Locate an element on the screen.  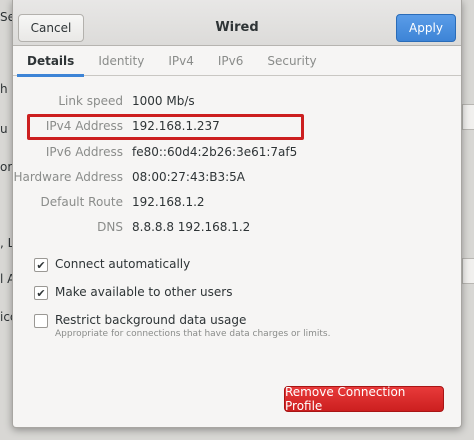
detail-value: fe80::60d4:2b26:3e61:7af5 is located at coordinates (215, 152).